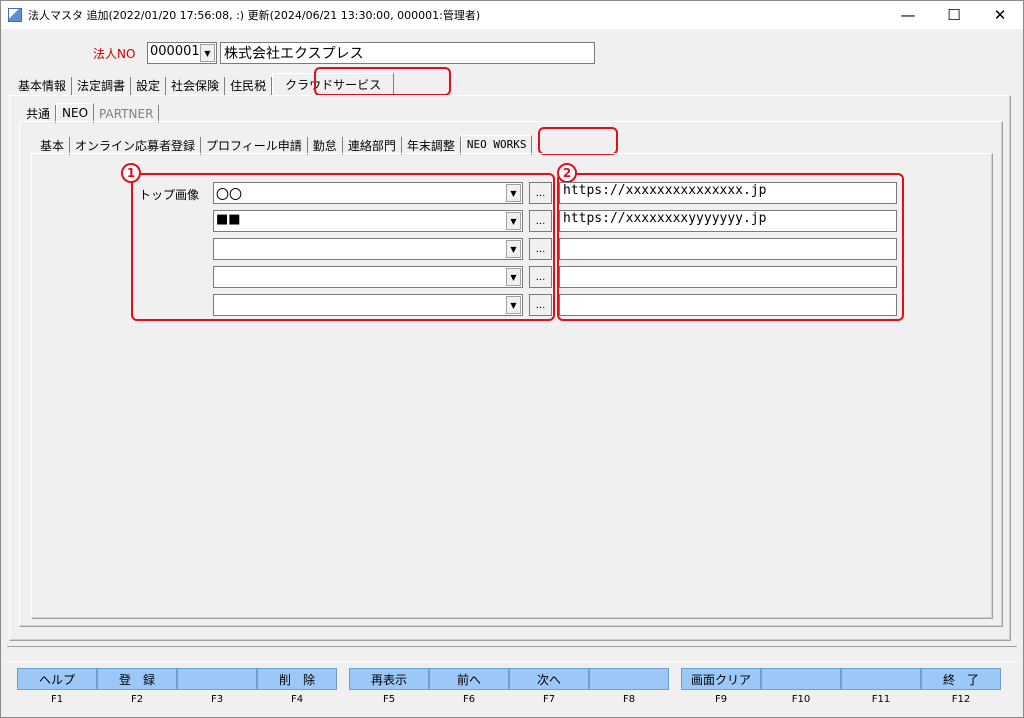  I want to click on f12-exit-button: 終 了 F12, so click(961, 689).